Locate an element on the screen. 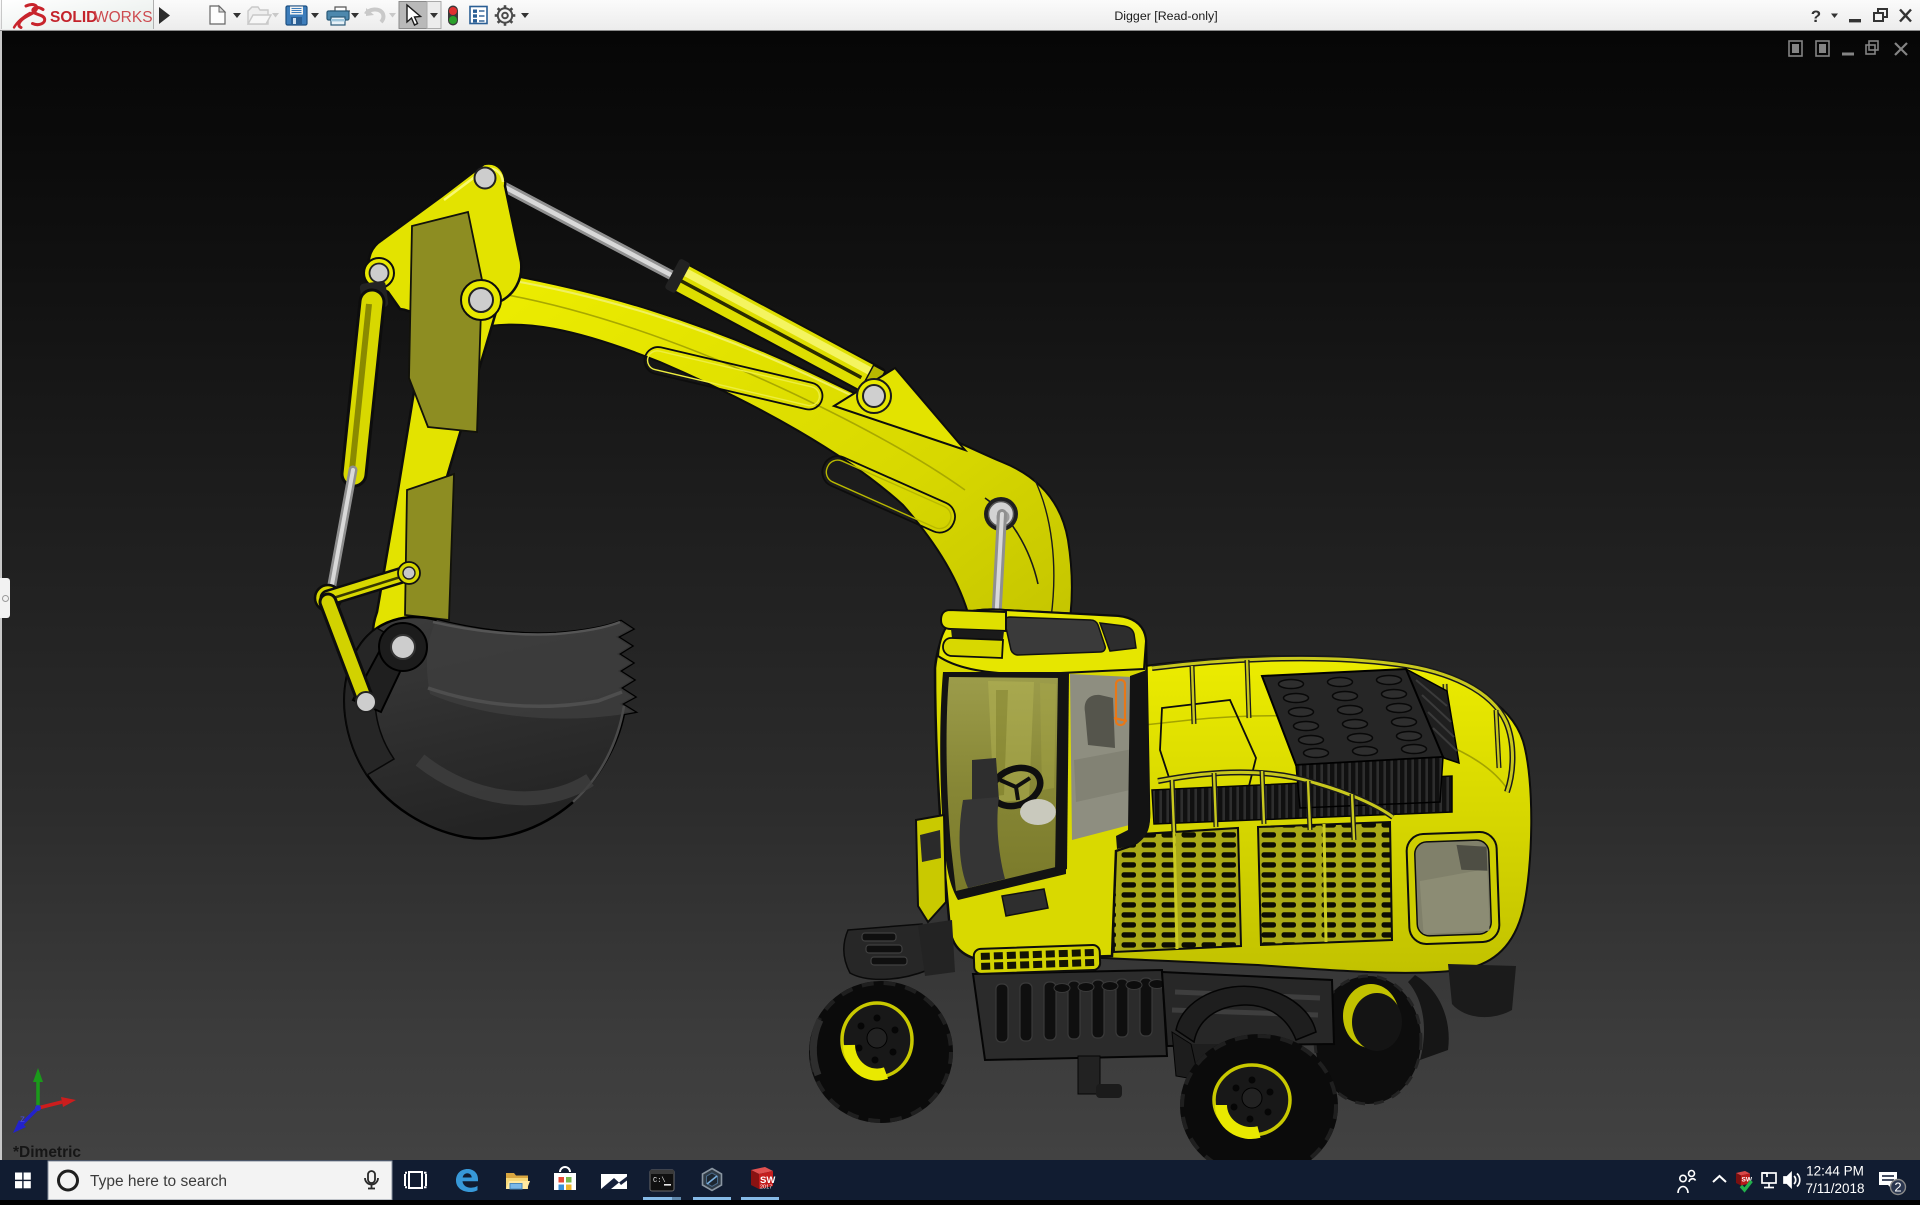 Image resolution: width=1920 pixels, height=1205 pixels. svg-text: 2 is located at coordinates (1897, 1187).